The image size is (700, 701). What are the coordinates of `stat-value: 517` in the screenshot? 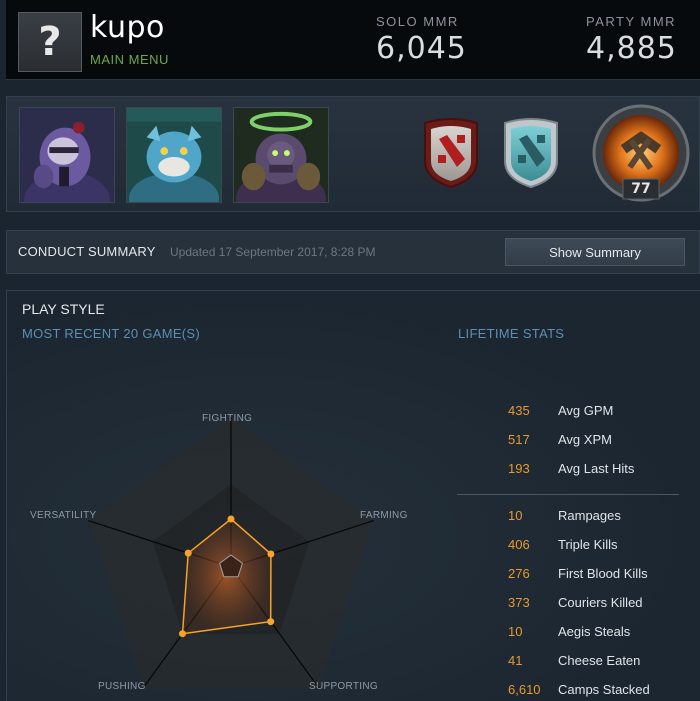 It's located at (519, 439).